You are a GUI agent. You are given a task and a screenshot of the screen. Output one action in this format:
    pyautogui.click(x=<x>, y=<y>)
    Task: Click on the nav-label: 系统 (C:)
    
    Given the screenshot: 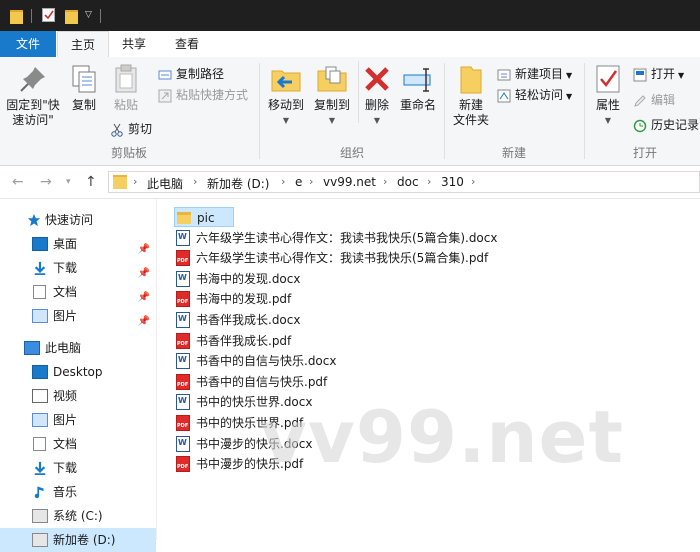 What is the action you would take?
    pyautogui.click(x=78, y=516)
    